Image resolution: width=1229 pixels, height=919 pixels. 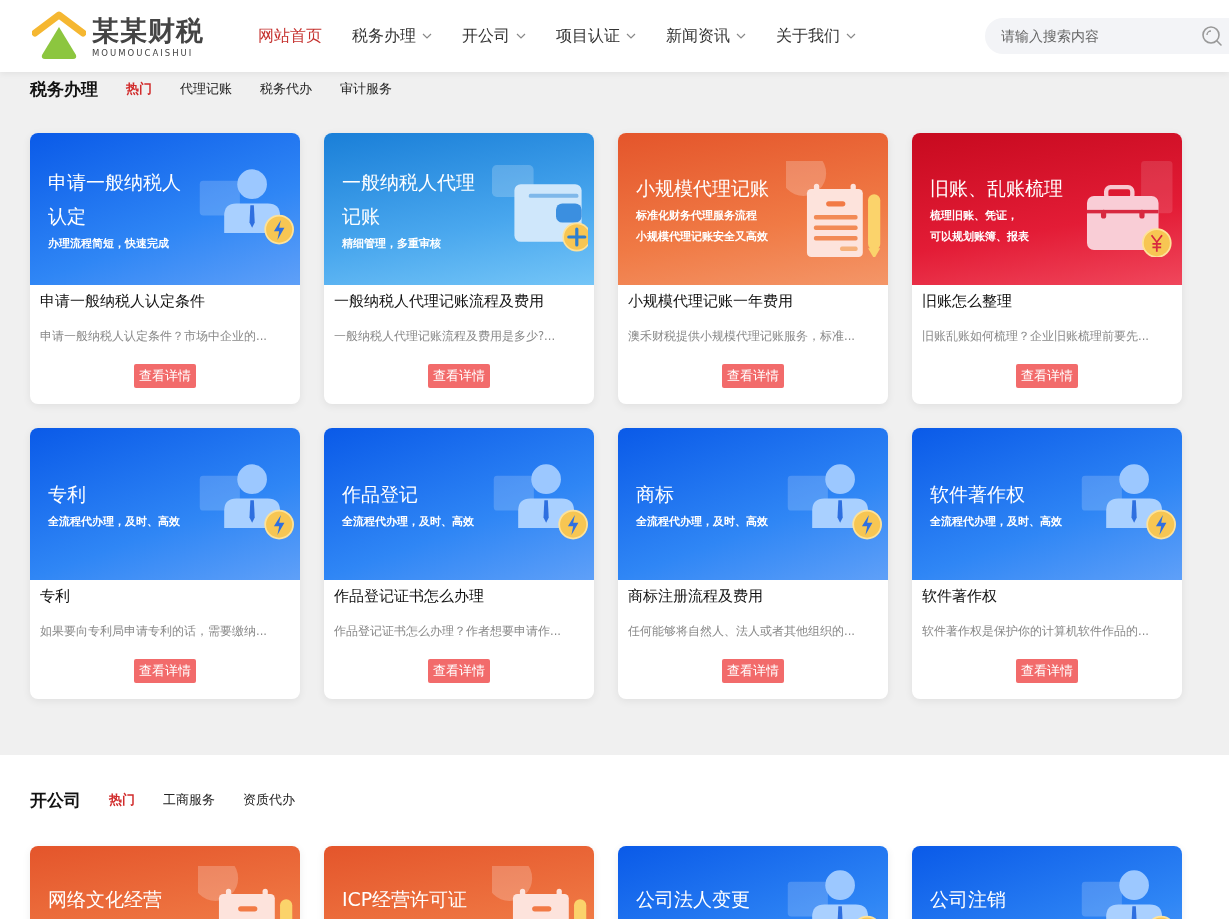 What do you see at coordinates (655, 494) in the screenshot?
I see `banner-title: 商标` at bounding box center [655, 494].